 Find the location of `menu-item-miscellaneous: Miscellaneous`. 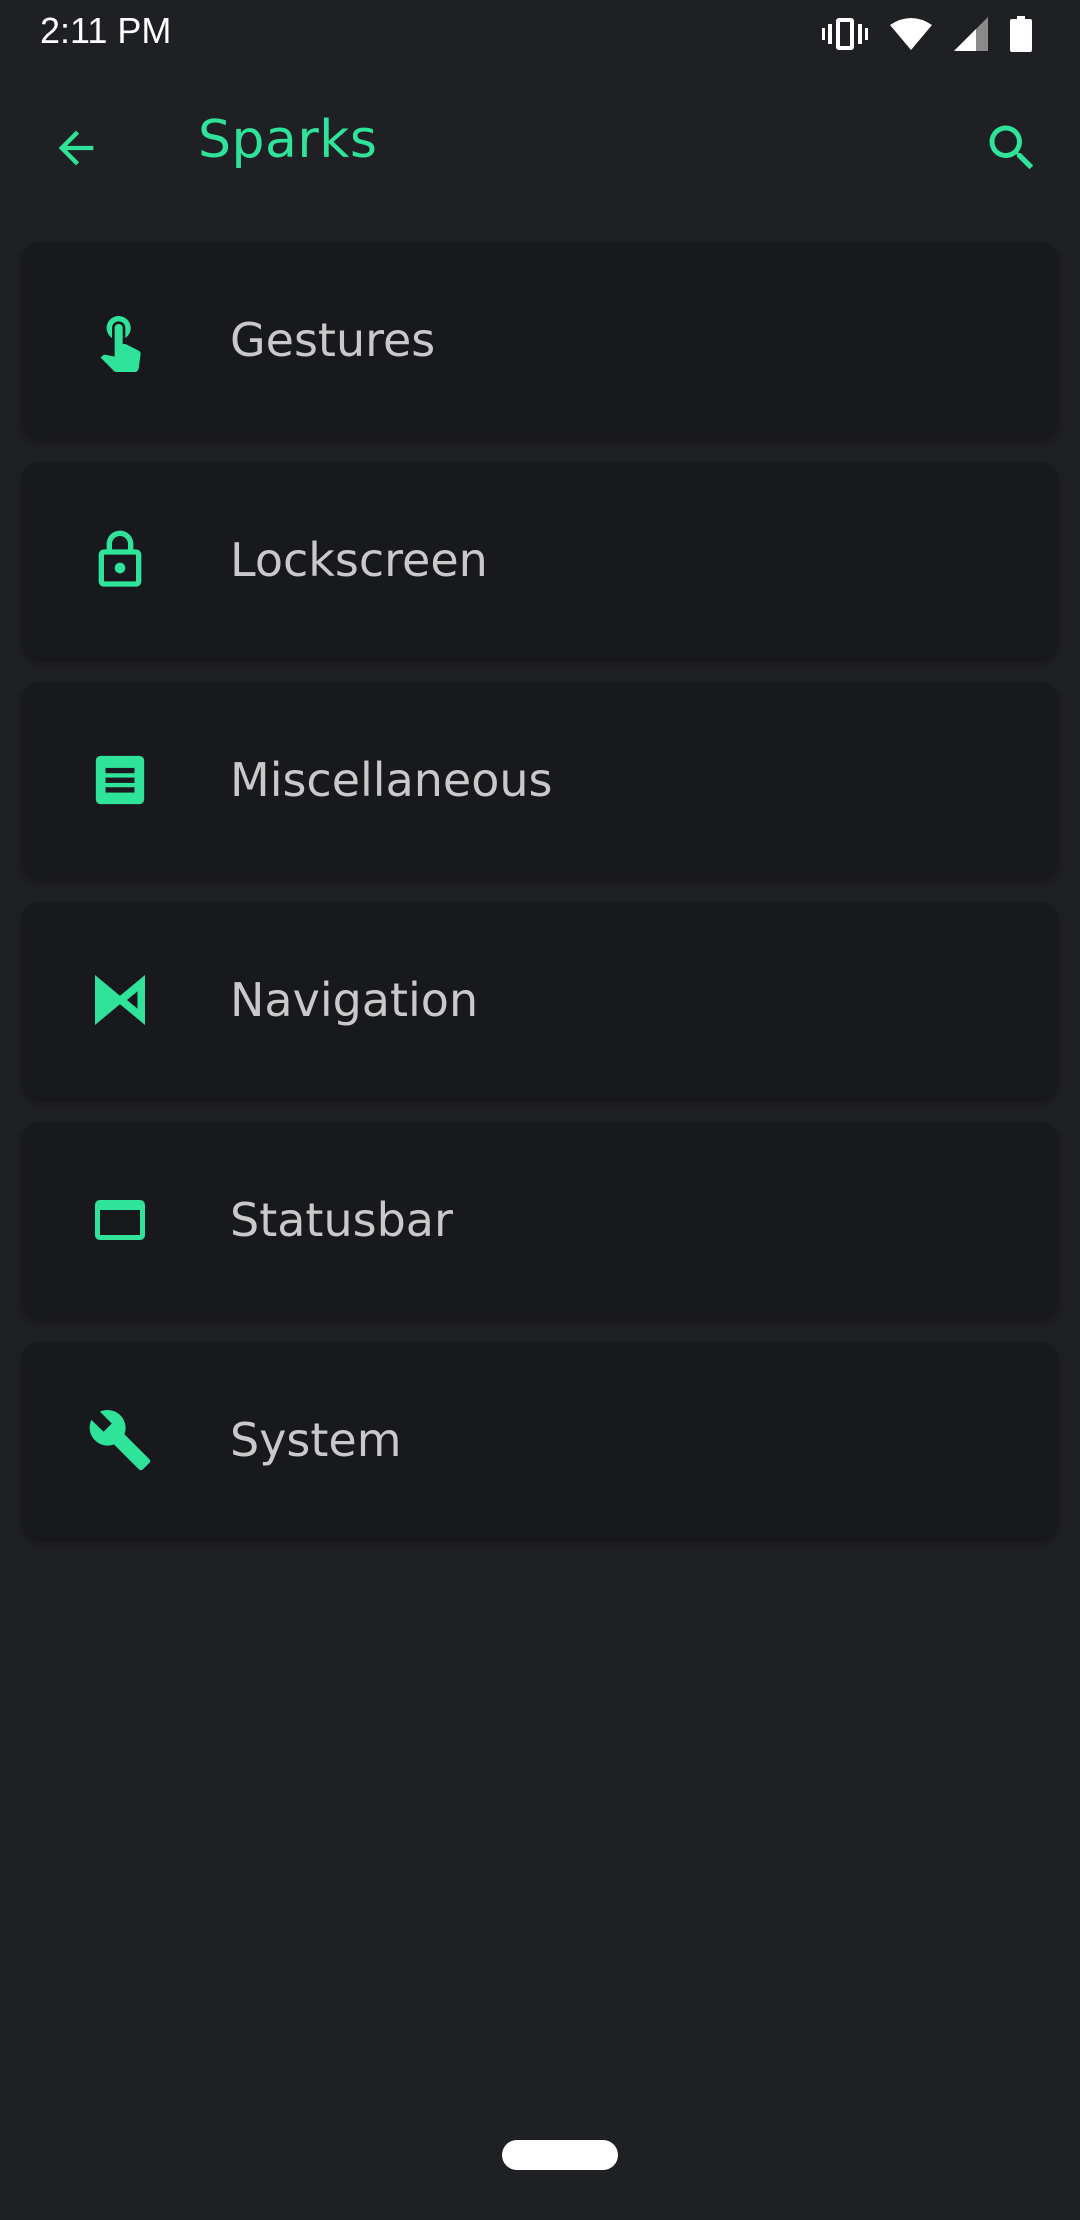

menu-item-miscellaneous: Miscellaneous is located at coordinates (540, 780).